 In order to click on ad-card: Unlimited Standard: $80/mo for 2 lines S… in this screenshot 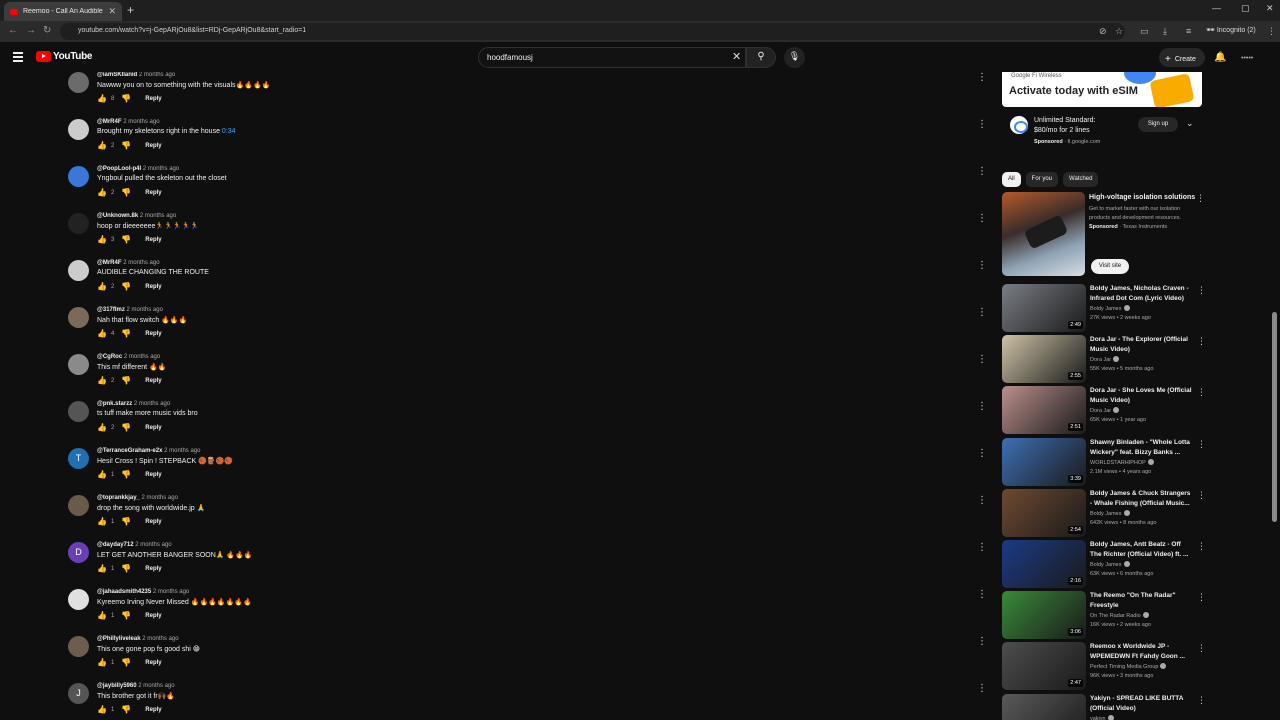, I will do `click(1102, 130)`.